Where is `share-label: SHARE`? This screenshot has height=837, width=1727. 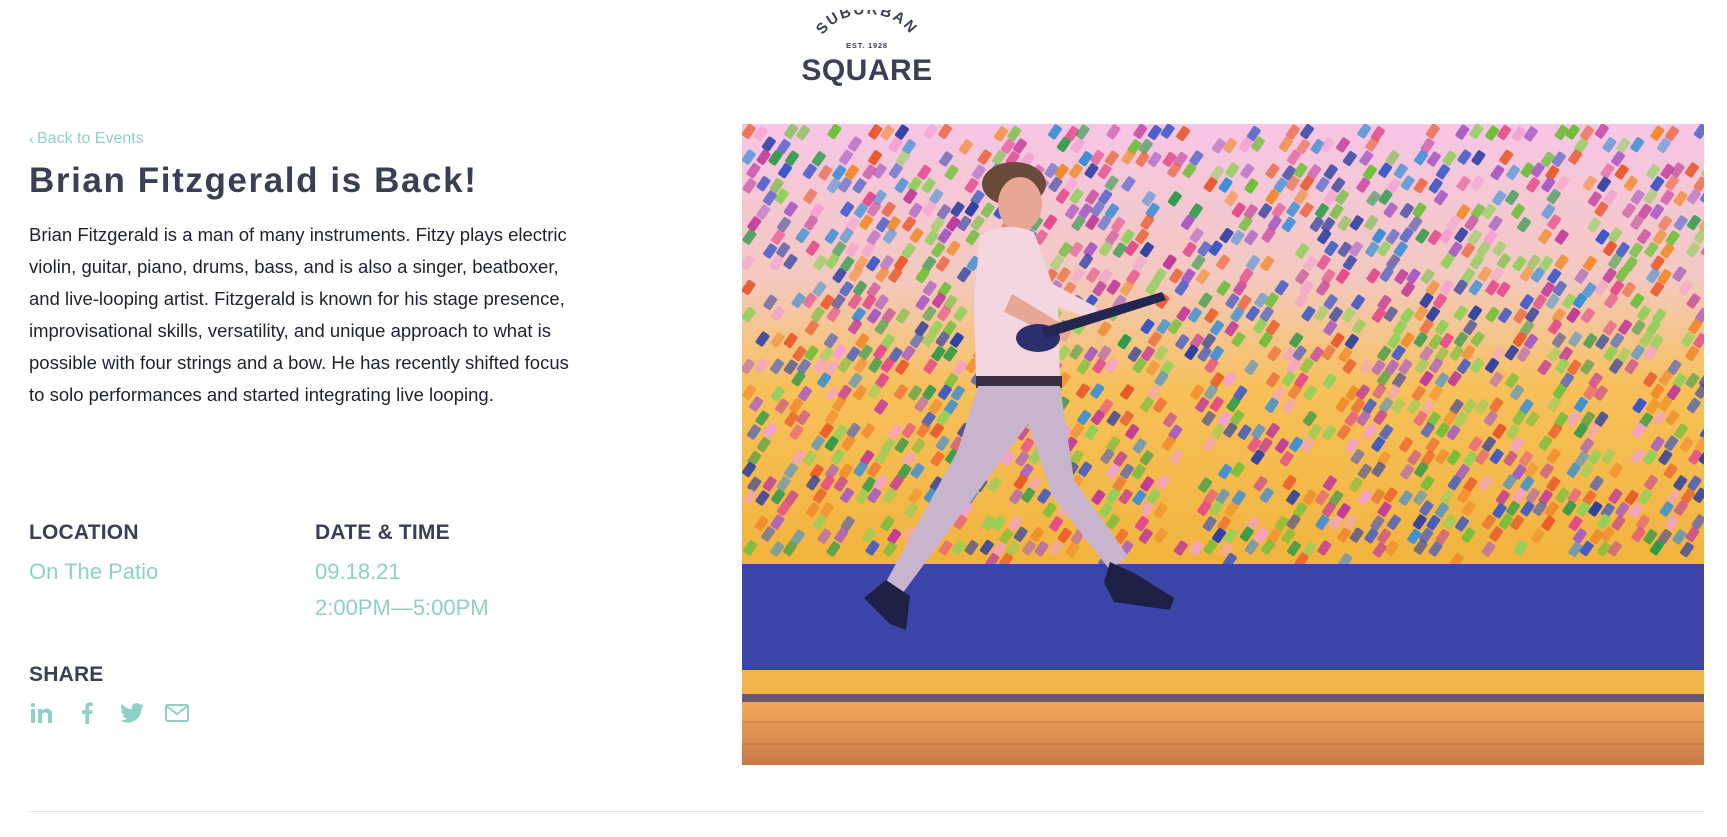 share-label: SHARE is located at coordinates (66, 674).